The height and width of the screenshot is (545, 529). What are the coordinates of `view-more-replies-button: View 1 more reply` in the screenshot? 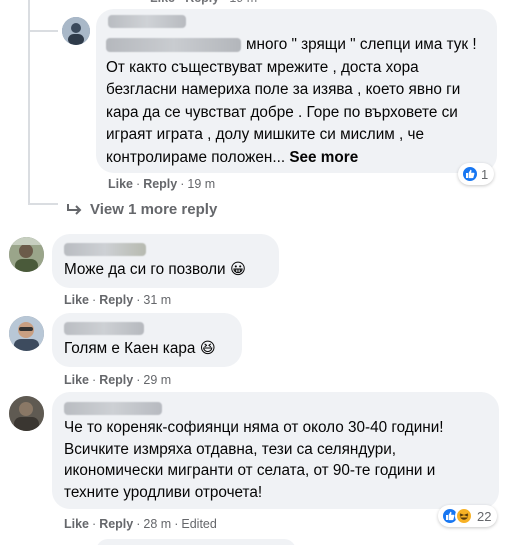 It's located at (141, 209).